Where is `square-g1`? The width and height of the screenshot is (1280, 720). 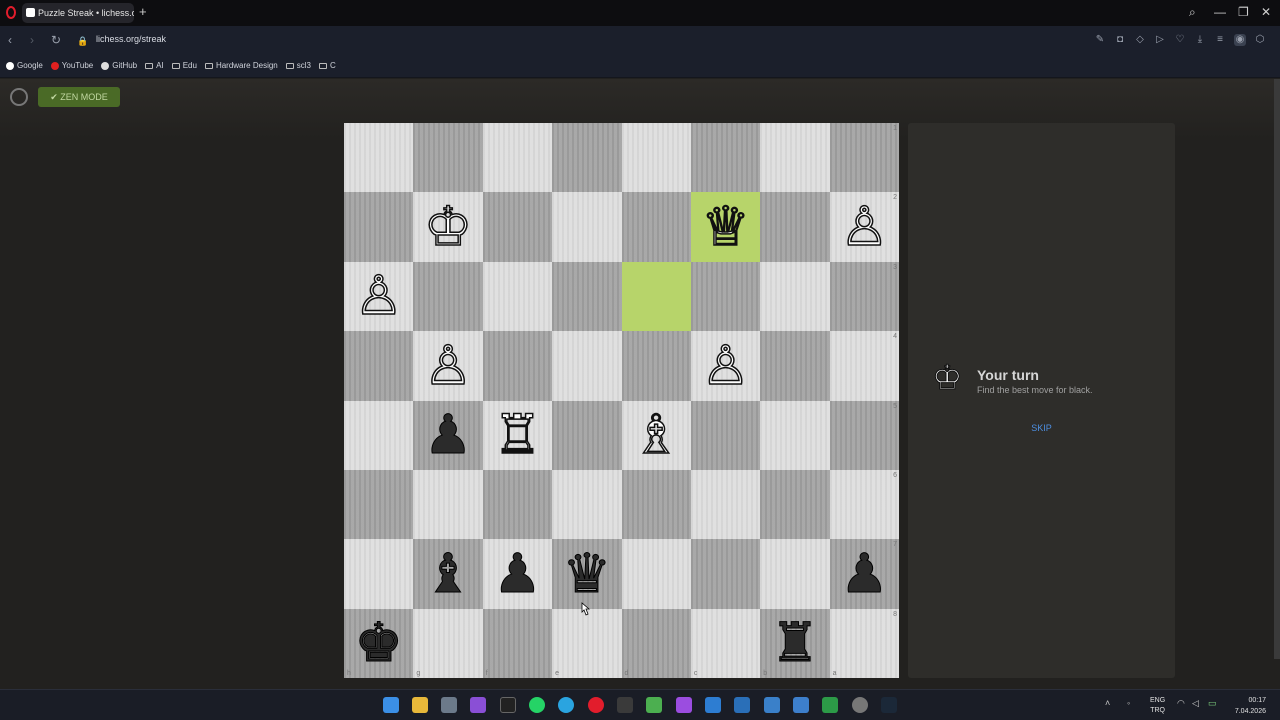 square-g1 is located at coordinates (448, 158).